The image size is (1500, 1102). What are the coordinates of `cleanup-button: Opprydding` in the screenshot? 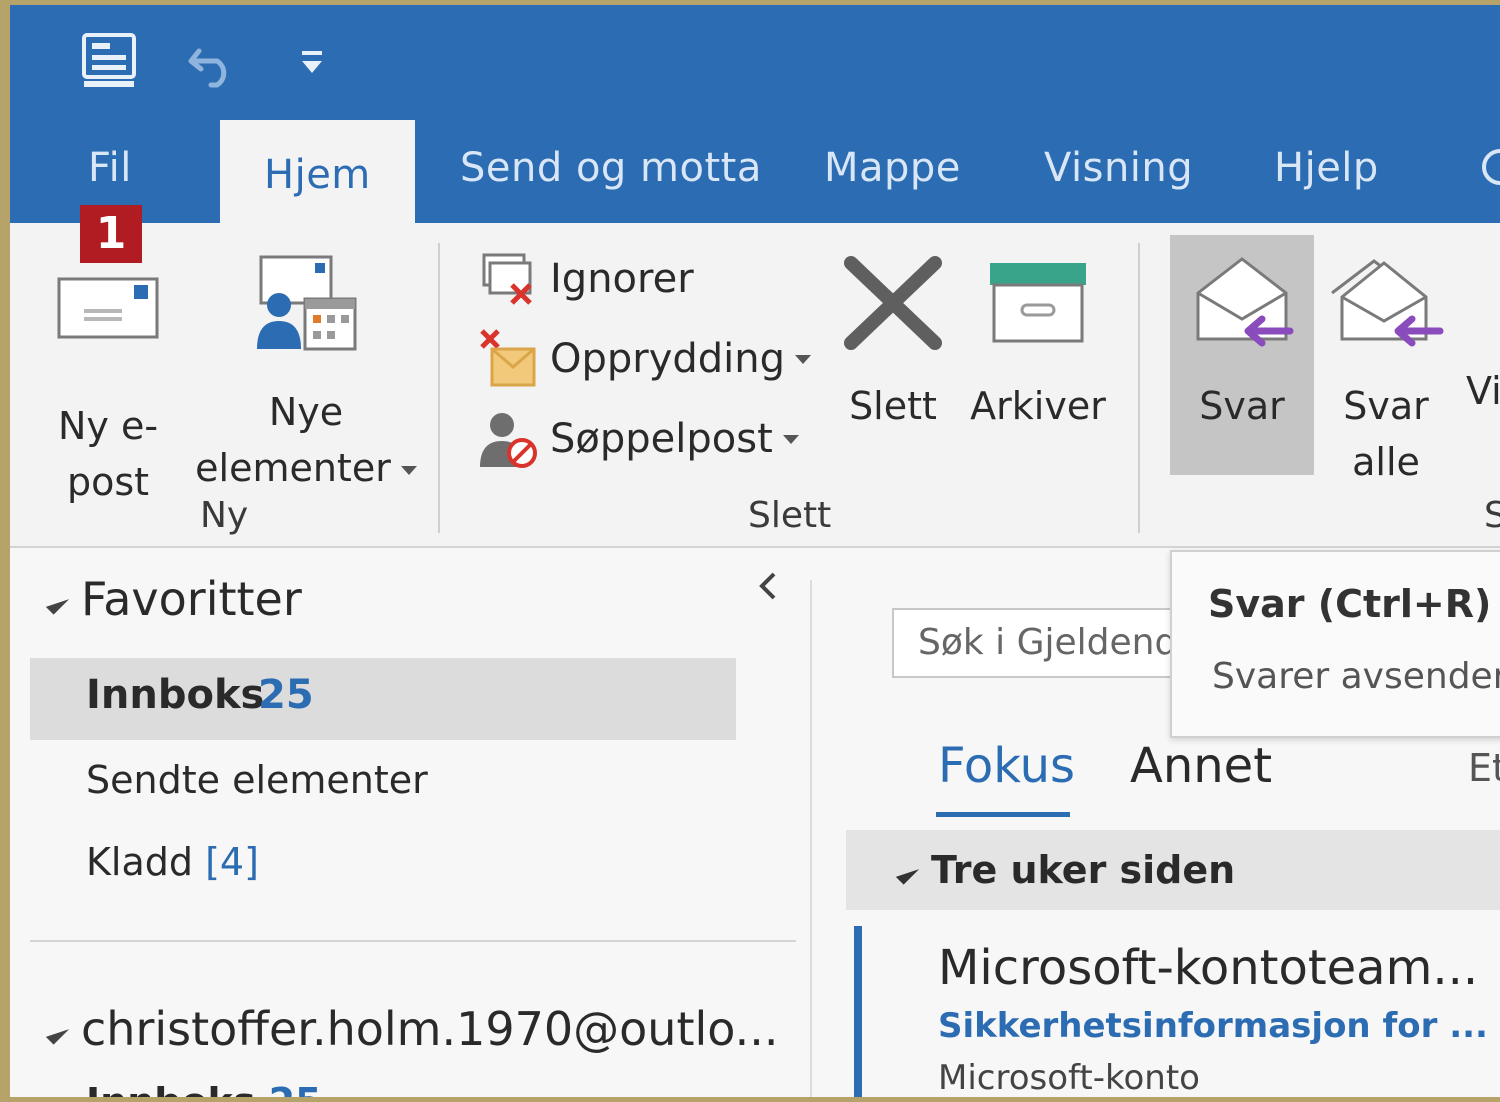 It's located at (645, 359).